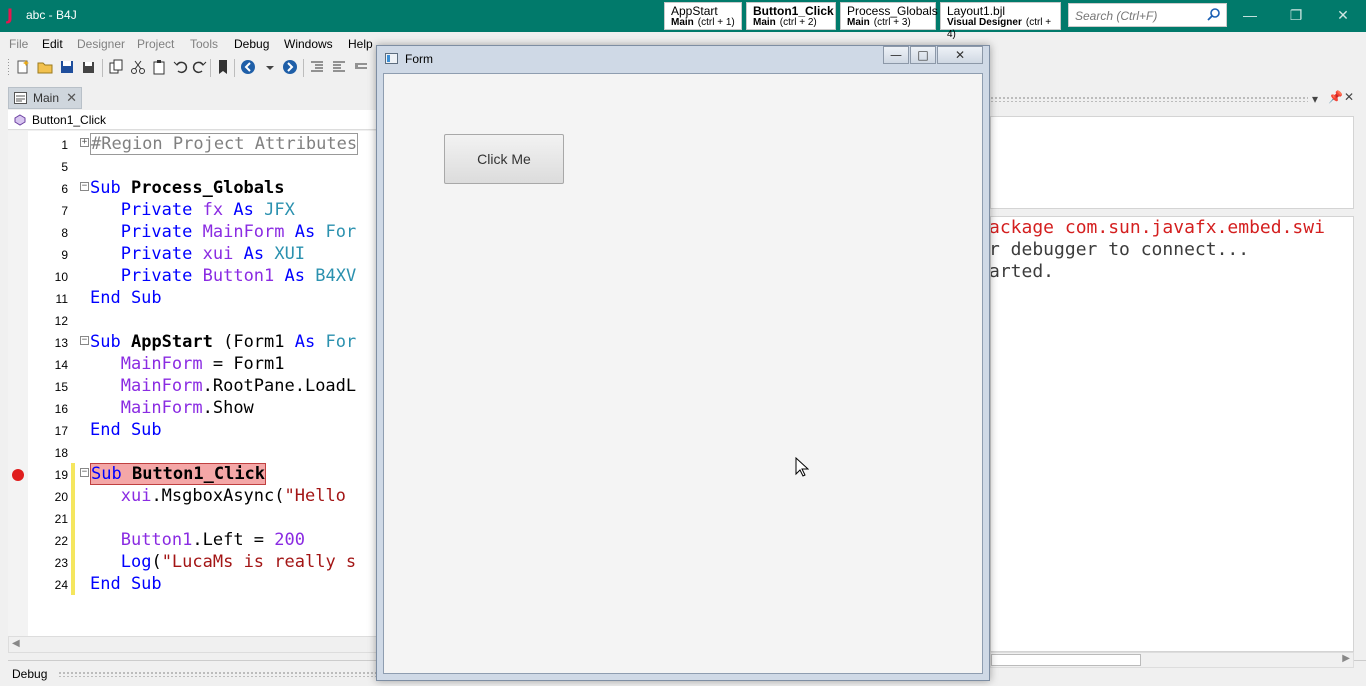 The width and height of the screenshot is (1366, 686). What do you see at coordinates (223, 386) in the screenshot?
I see `code-text: MainForm.RootPane.LoadL` at bounding box center [223, 386].